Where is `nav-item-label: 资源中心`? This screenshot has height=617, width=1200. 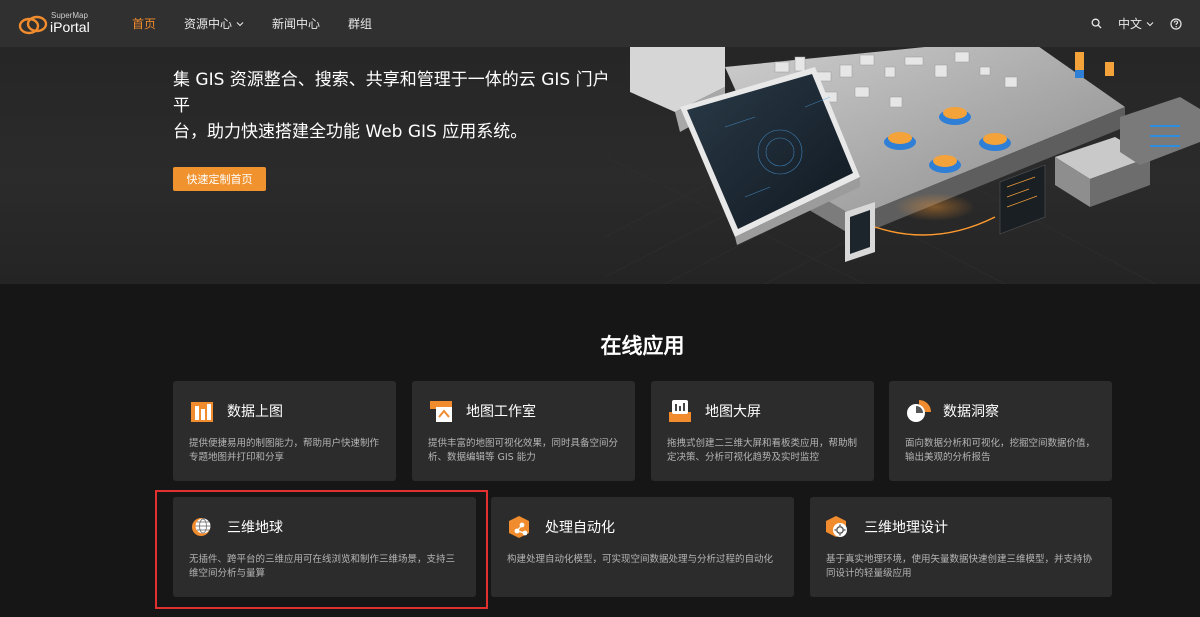
nav-item-label: 资源中心 is located at coordinates (208, 24).